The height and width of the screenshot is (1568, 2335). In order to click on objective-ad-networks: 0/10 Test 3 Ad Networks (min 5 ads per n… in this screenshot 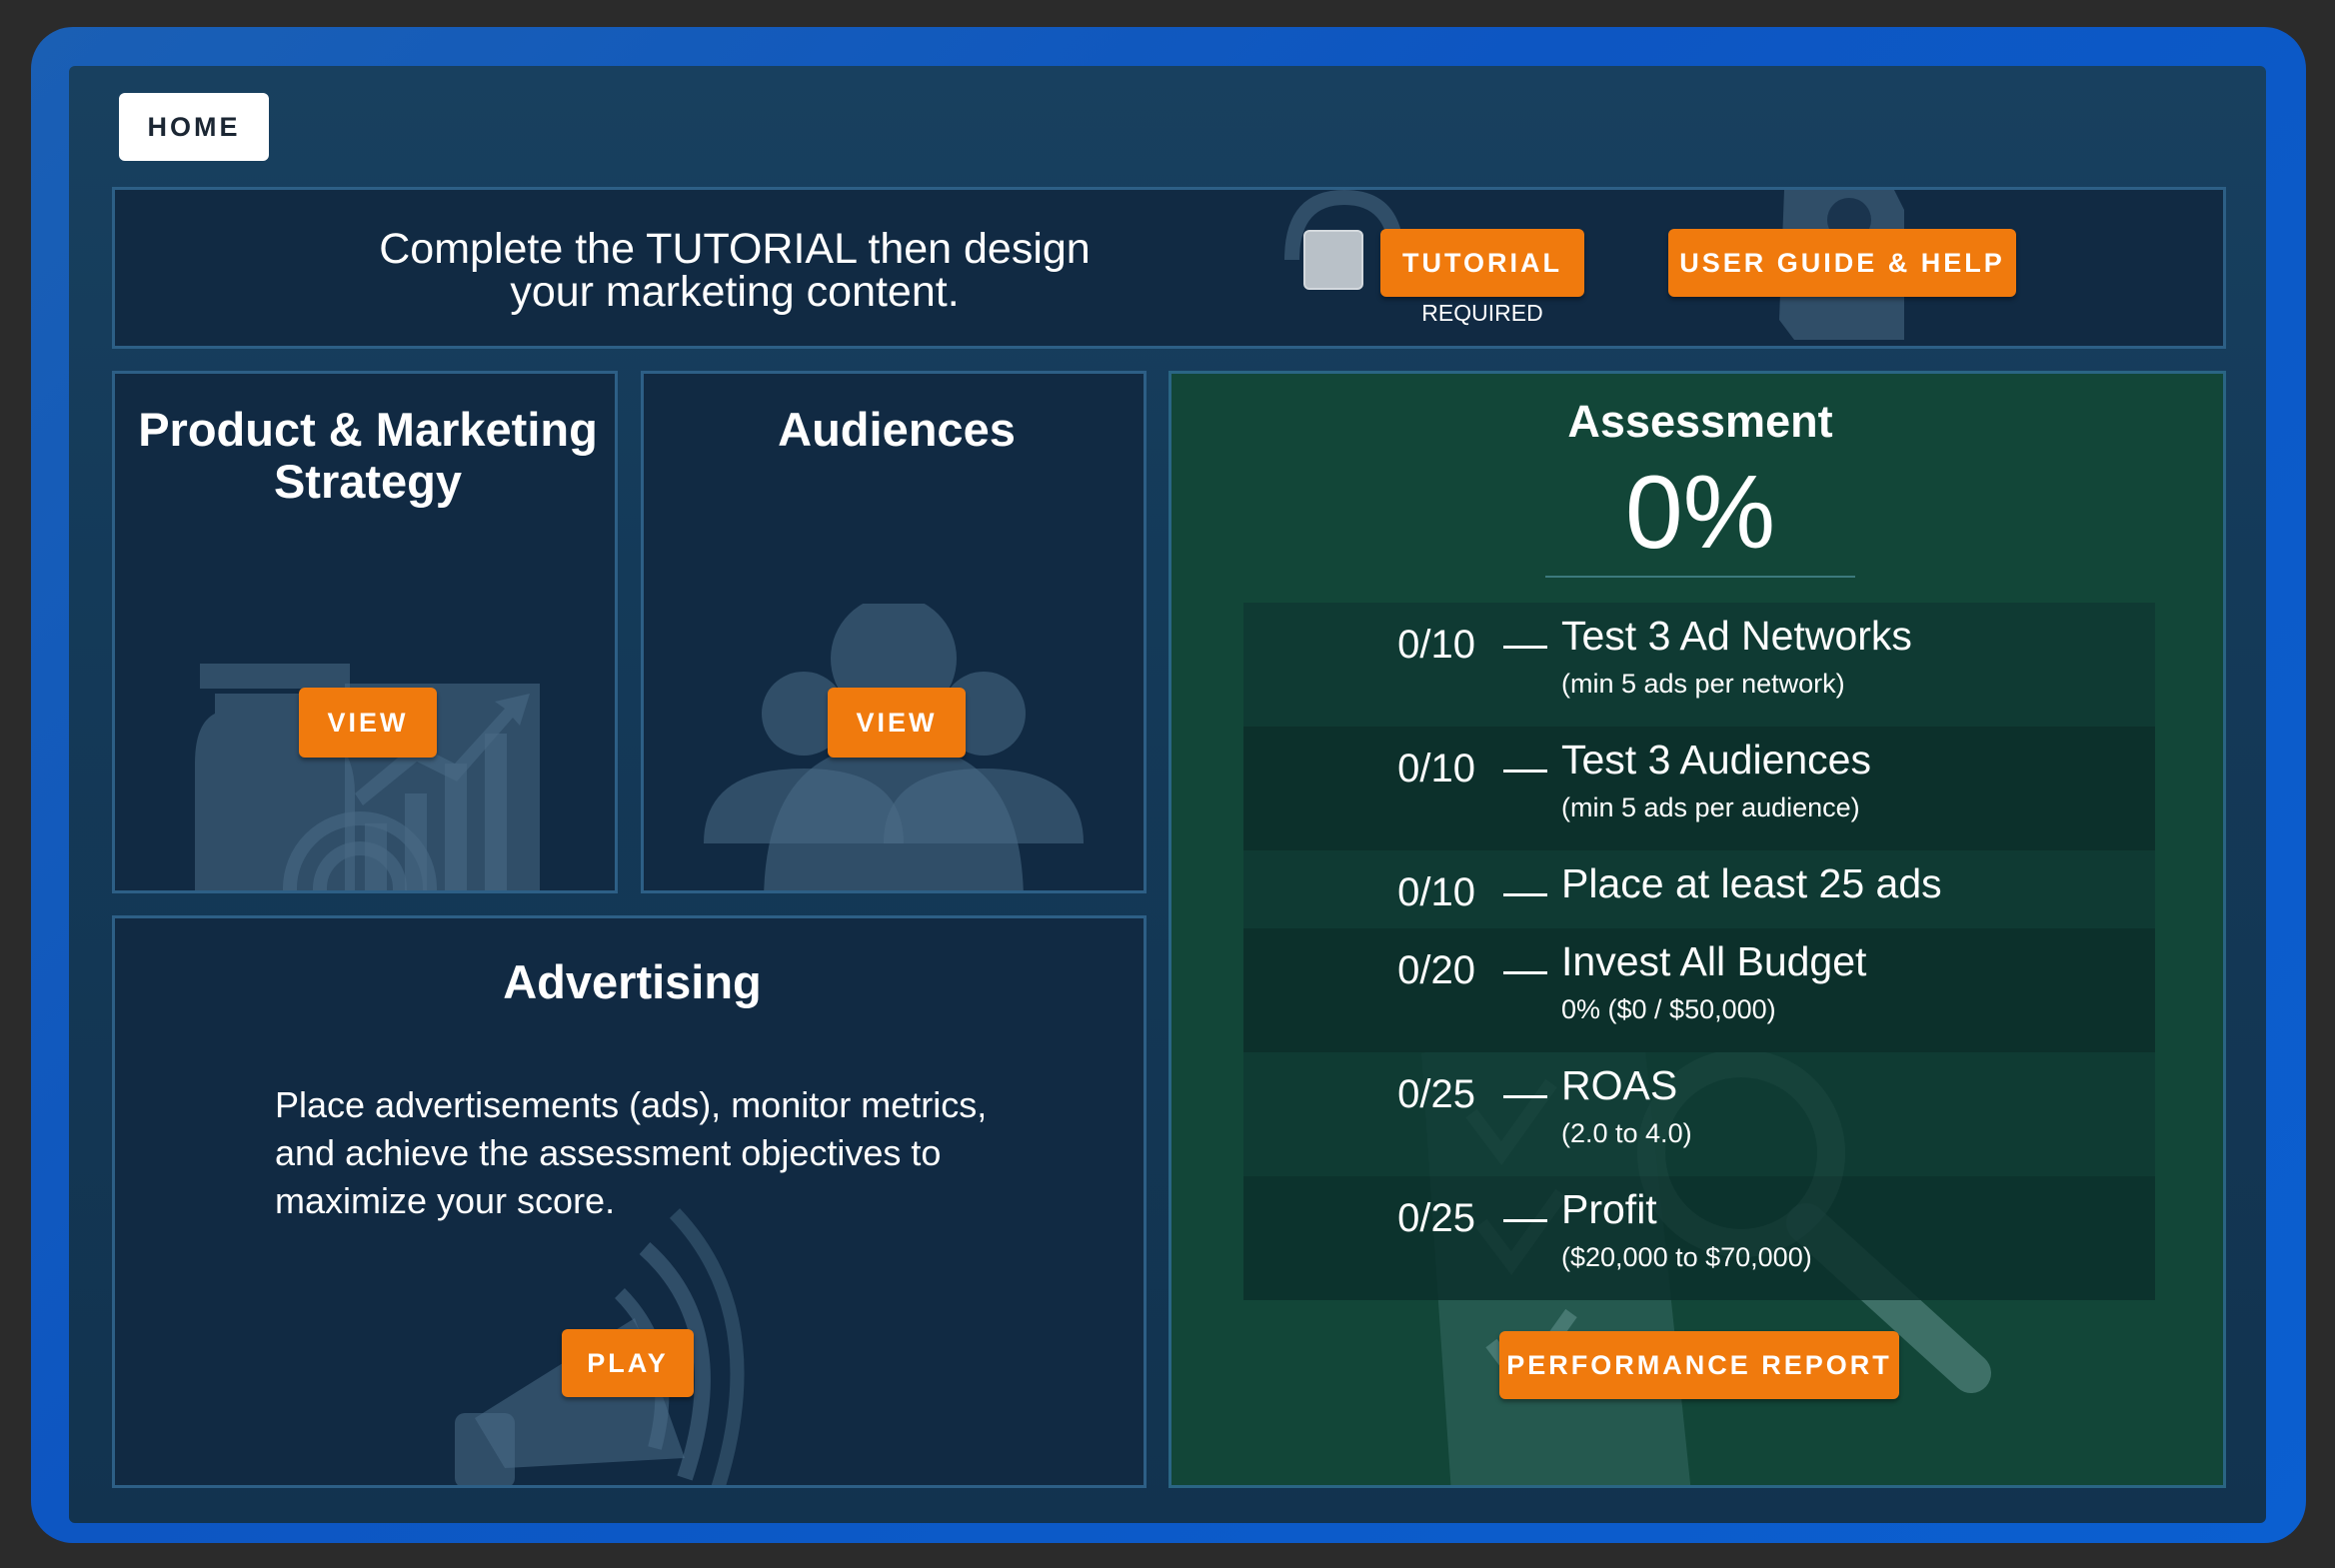, I will do `click(1699, 665)`.